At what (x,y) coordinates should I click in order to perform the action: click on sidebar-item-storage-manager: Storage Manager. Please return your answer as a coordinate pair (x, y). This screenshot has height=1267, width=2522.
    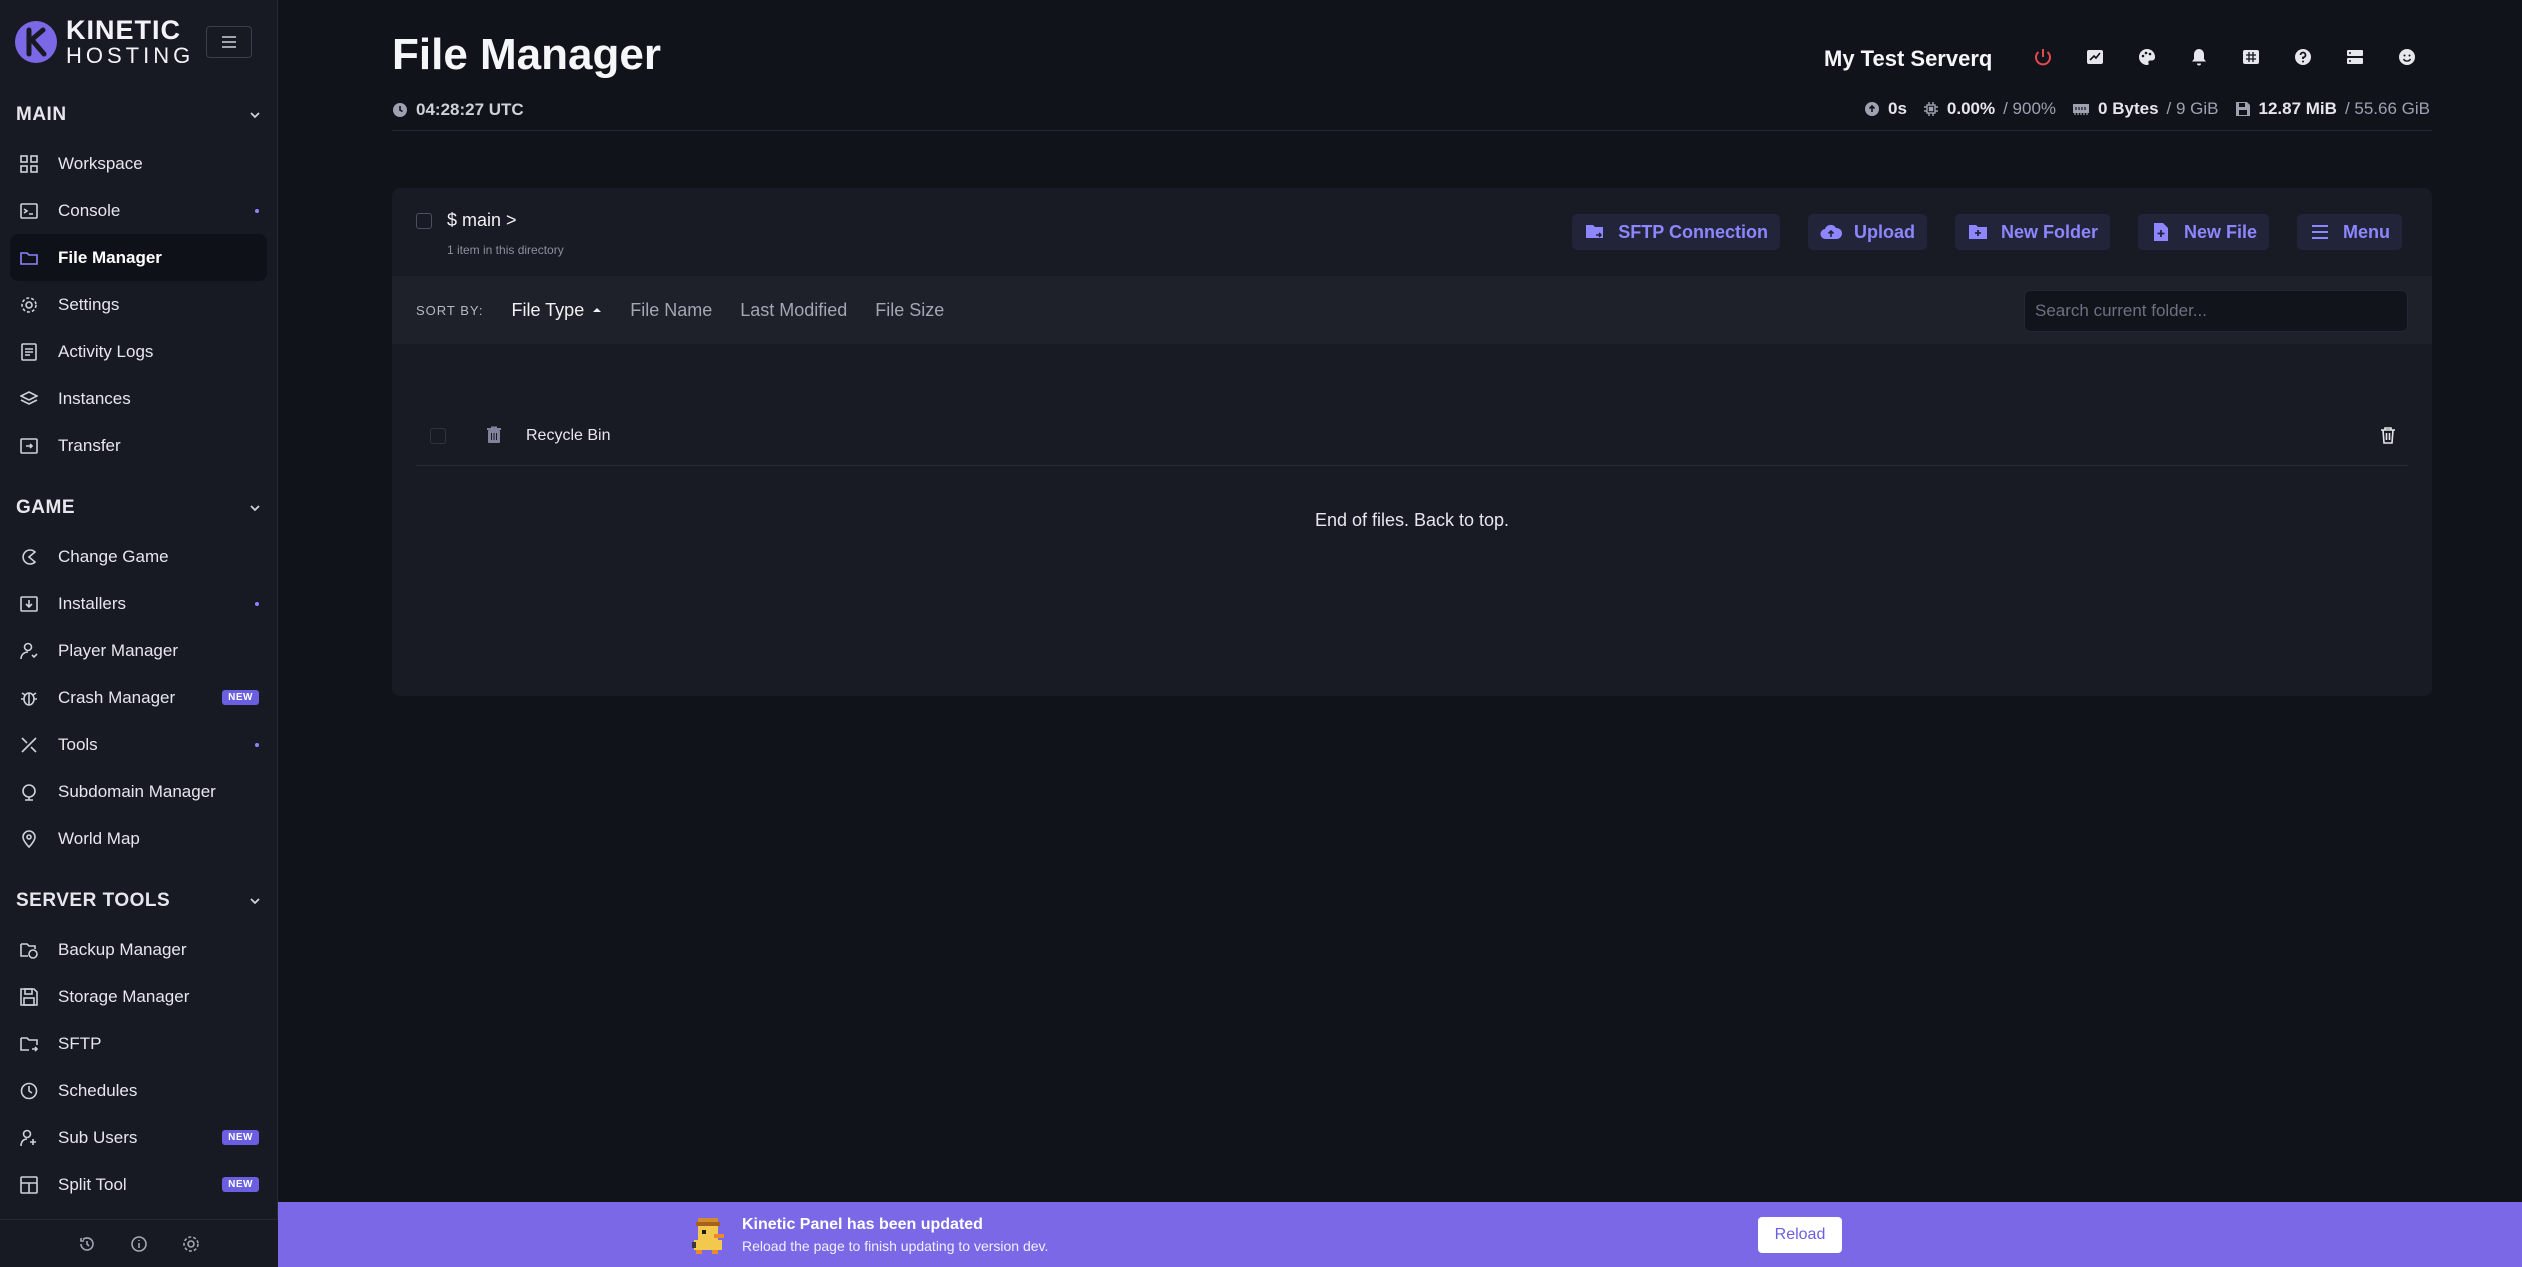
    Looking at the image, I should click on (138, 996).